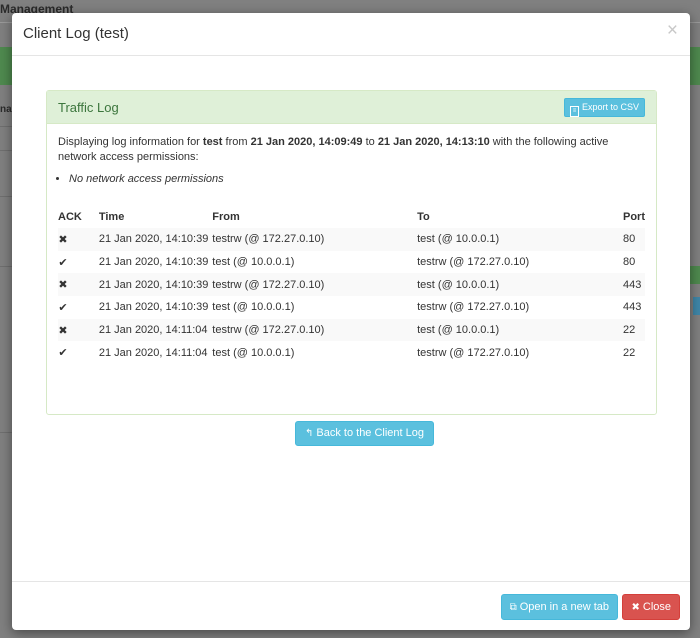  I want to click on column-header-ack: ACK, so click(70, 217).